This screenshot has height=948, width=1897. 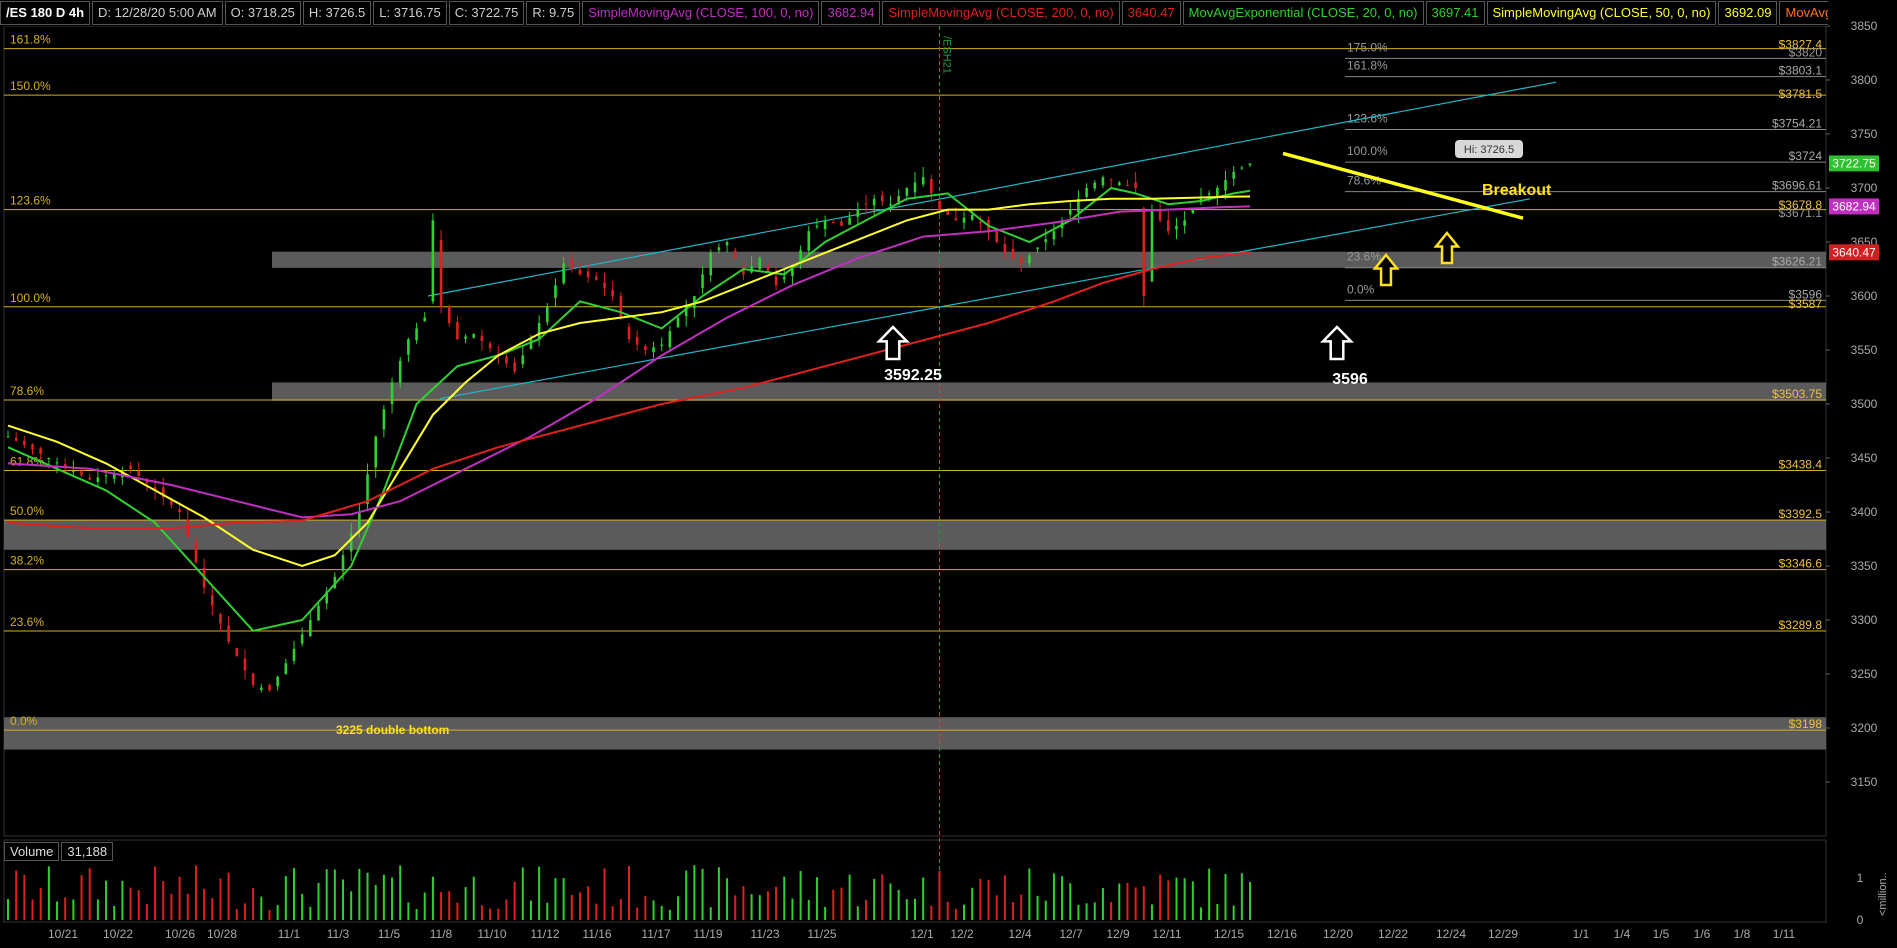 I want to click on x-tick-label: 12/29, so click(x=1503, y=934).